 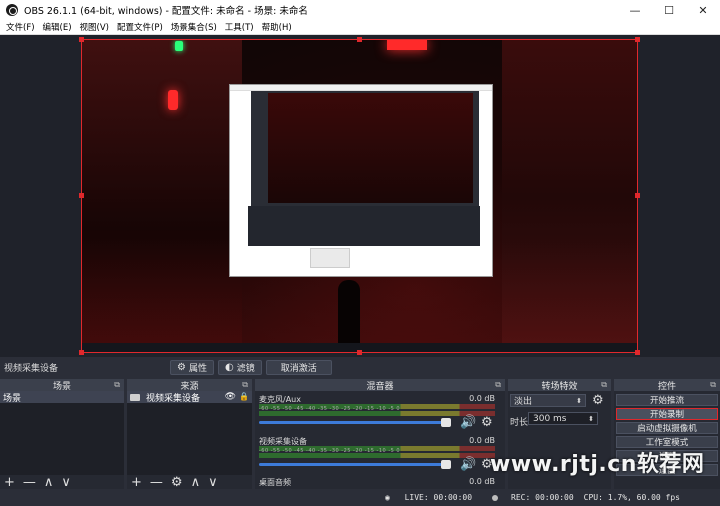 What do you see at coordinates (179, 46) in the screenshot?
I see `green-traffic-light` at bounding box center [179, 46].